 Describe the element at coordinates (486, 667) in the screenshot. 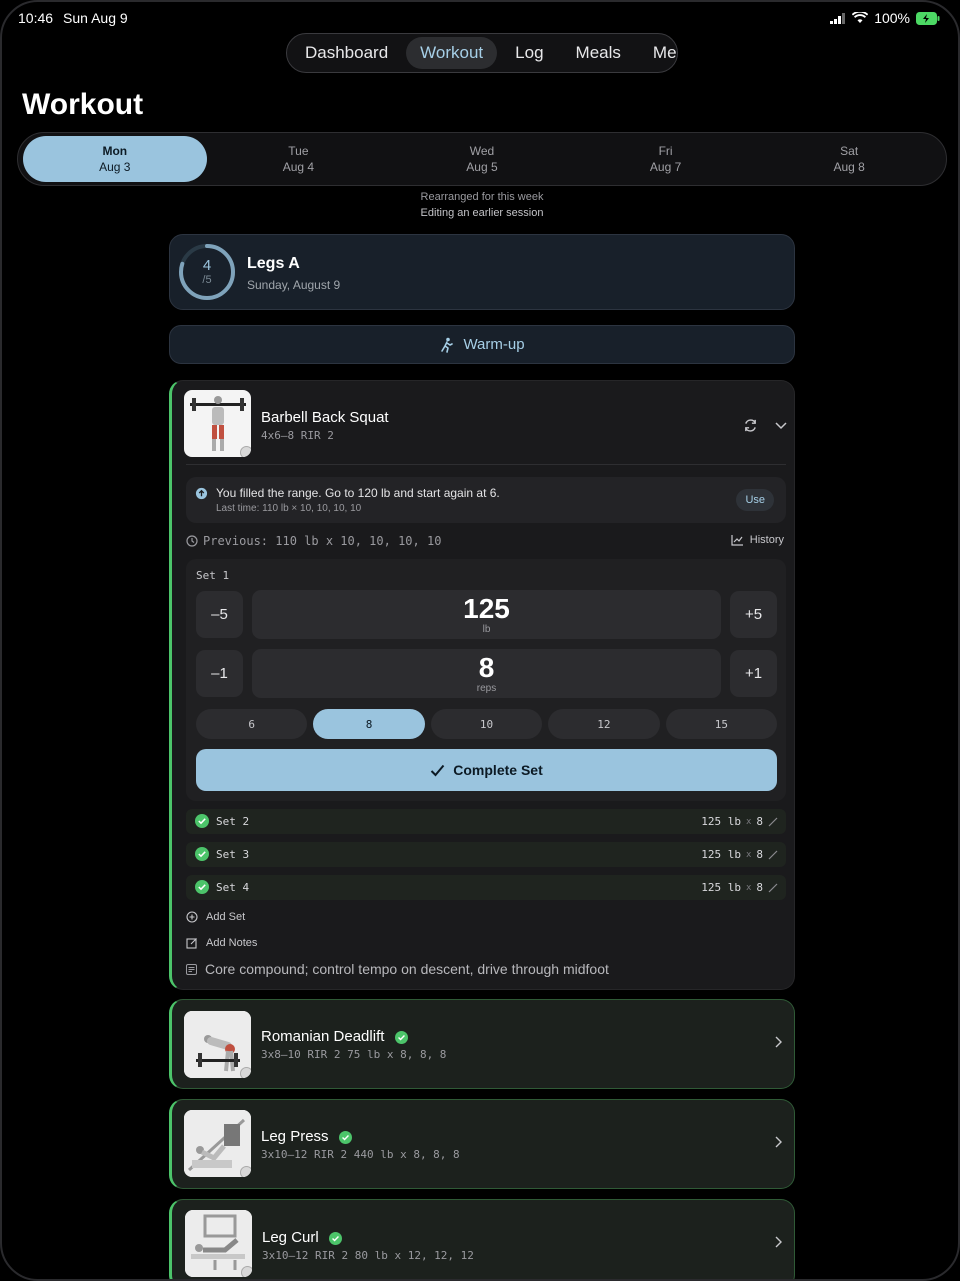

I see `reps-value: 8` at that location.